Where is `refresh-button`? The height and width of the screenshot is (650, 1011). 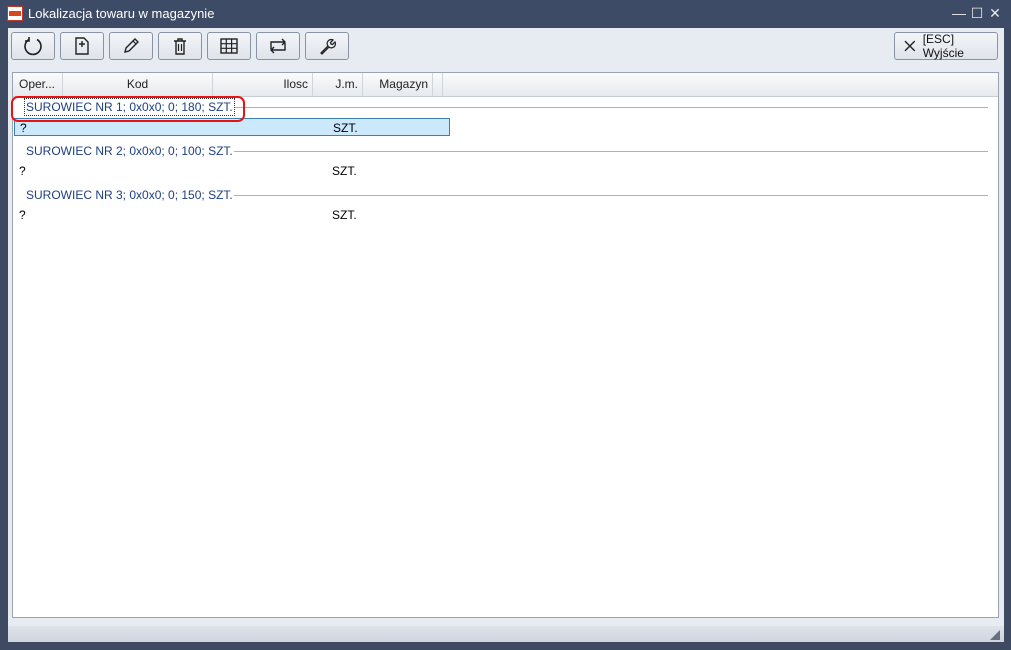 refresh-button is located at coordinates (33, 46).